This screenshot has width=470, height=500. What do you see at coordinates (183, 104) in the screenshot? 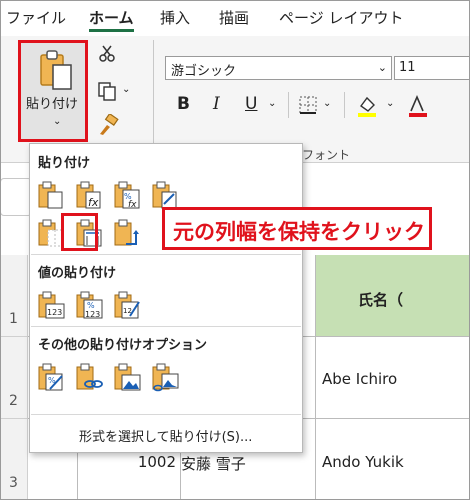
I see `bold-button: B` at bounding box center [183, 104].